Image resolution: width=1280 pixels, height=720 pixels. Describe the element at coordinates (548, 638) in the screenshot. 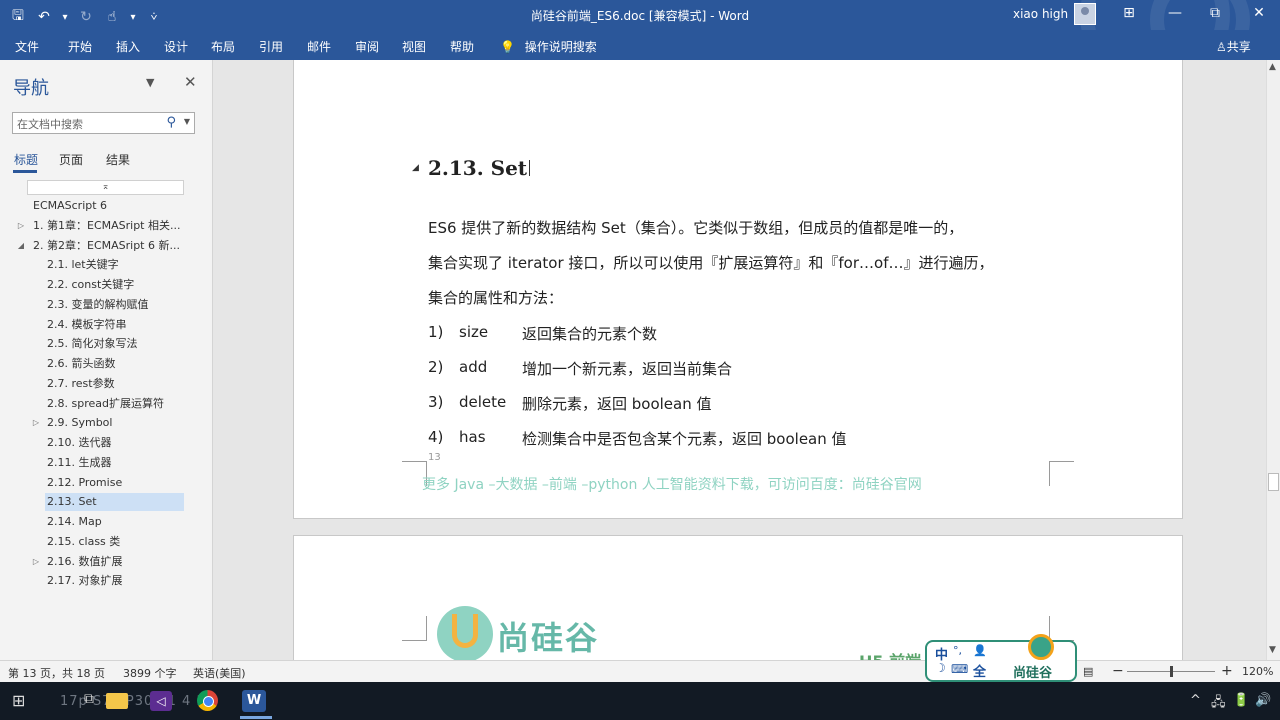

I see `brand-logo-text: 尚硅谷` at that location.